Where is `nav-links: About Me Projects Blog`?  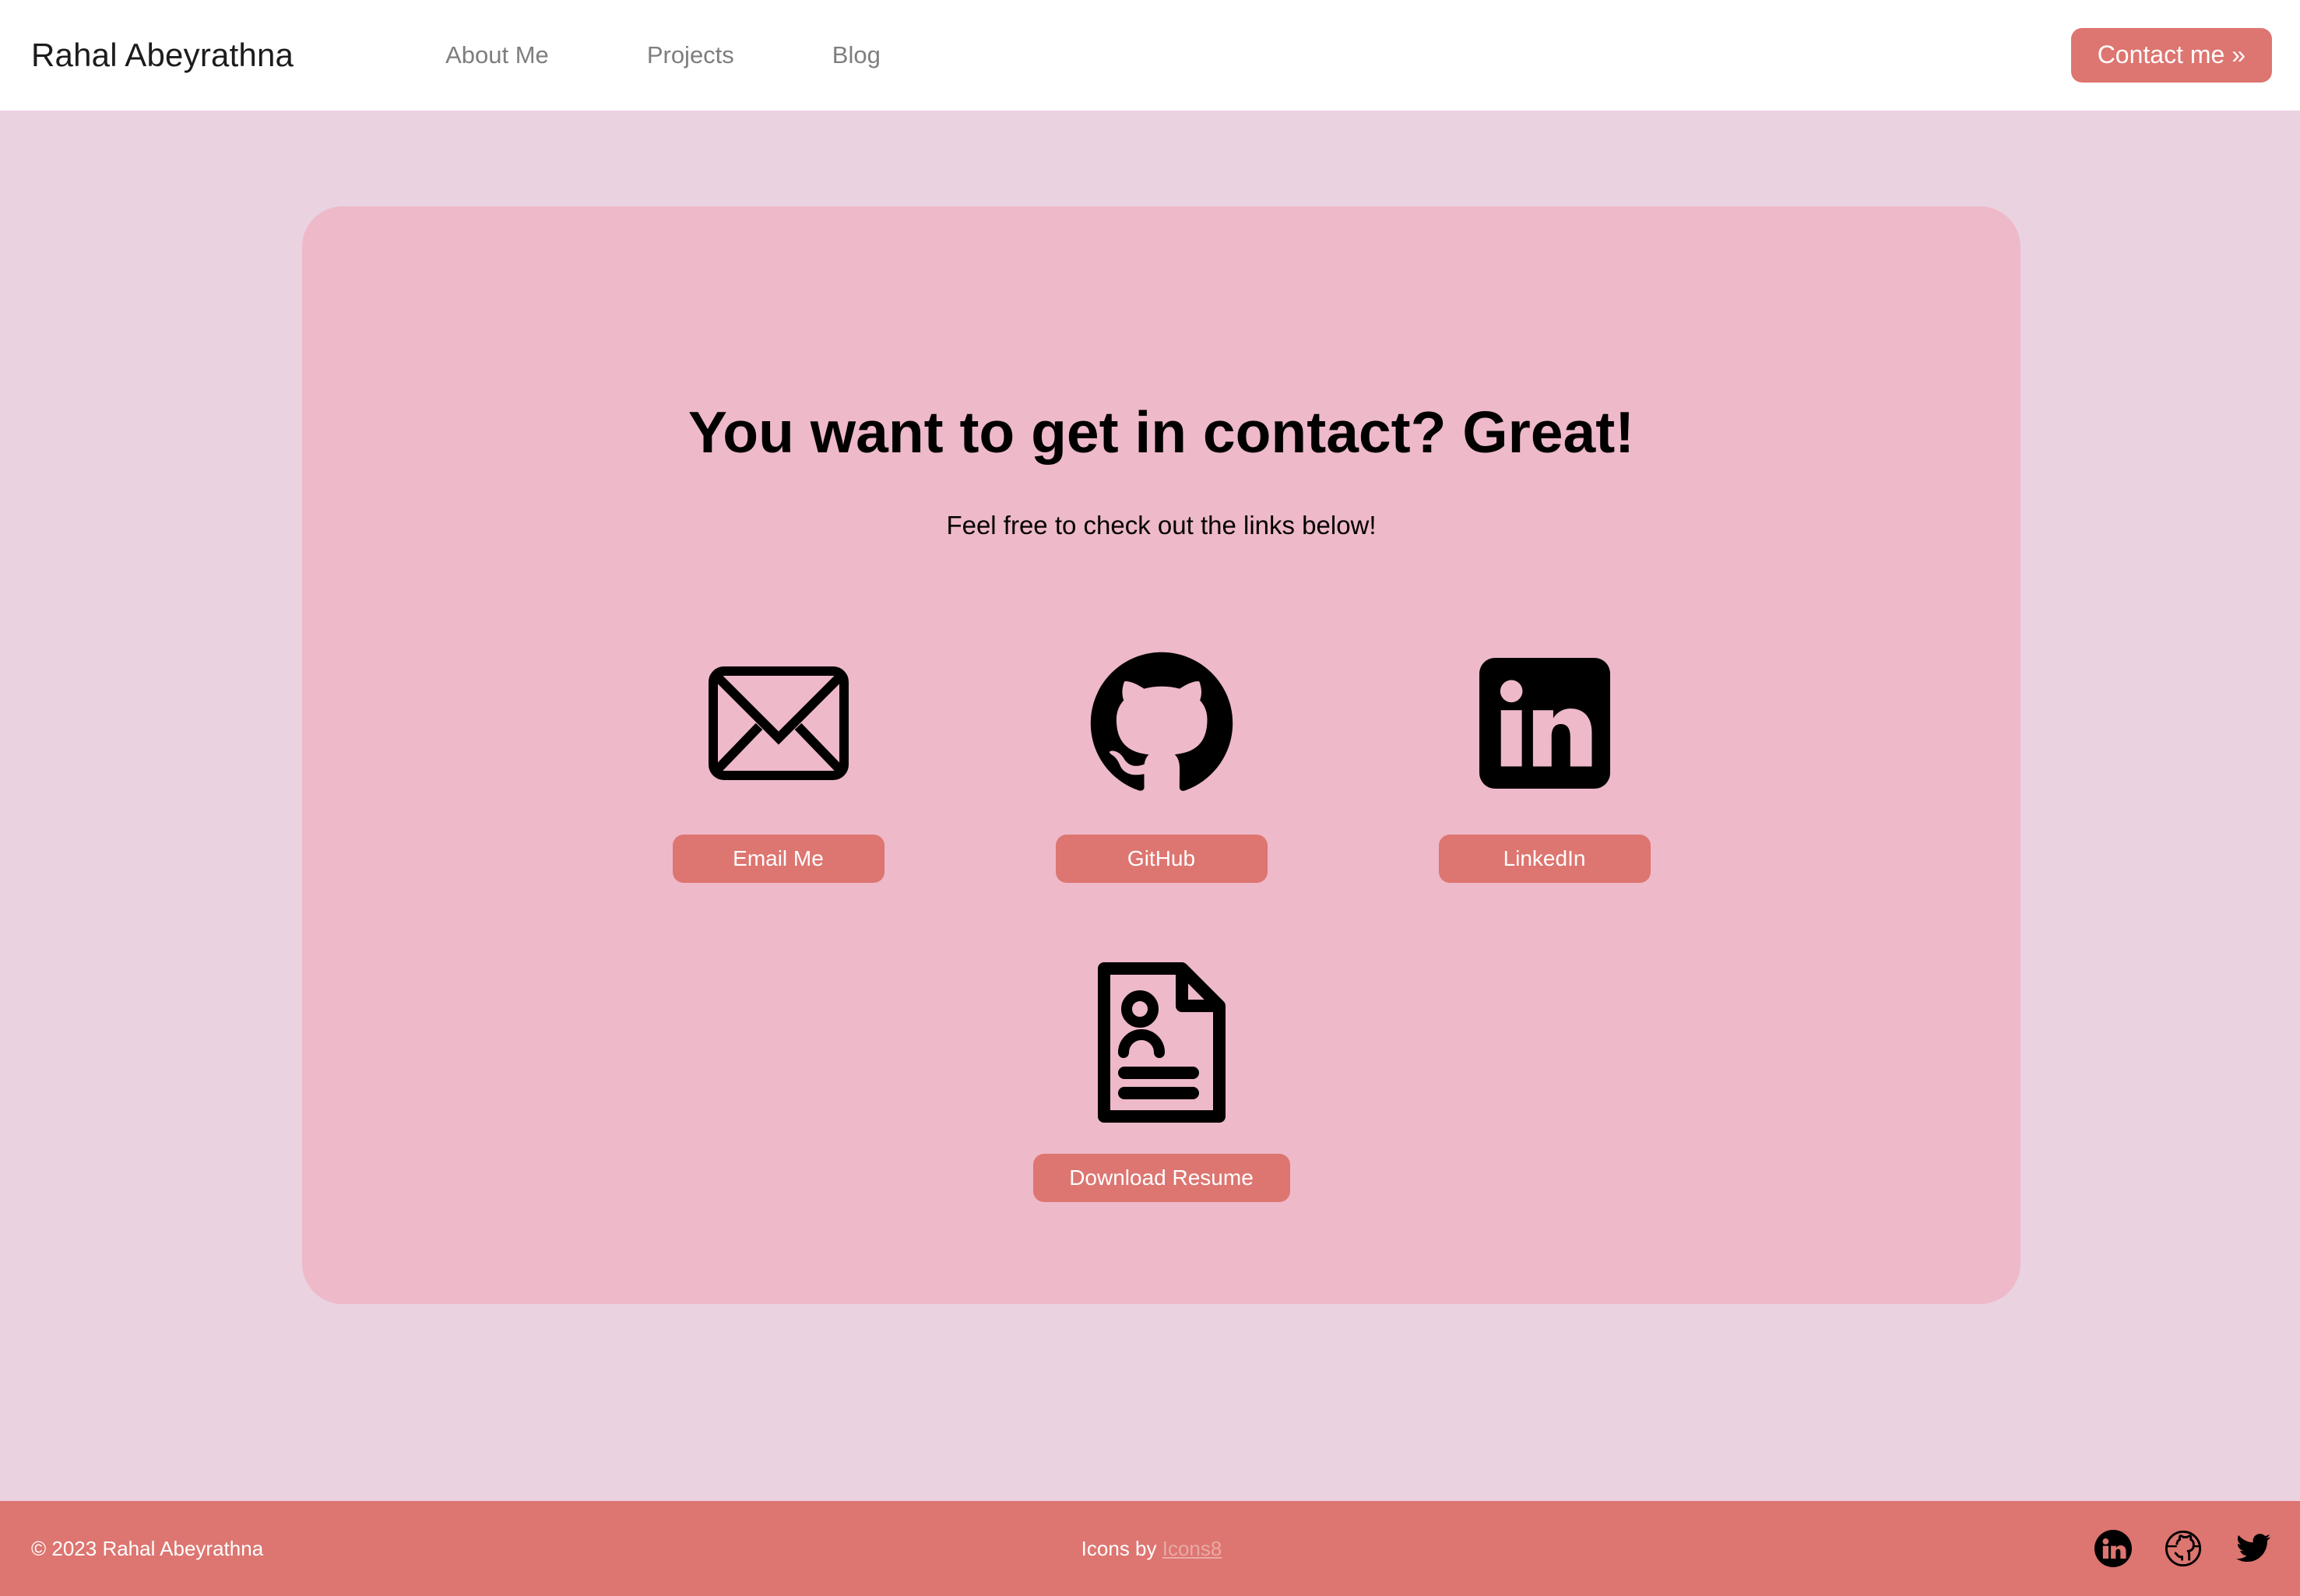 nav-links: About Me Projects Blog is located at coordinates (663, 55).